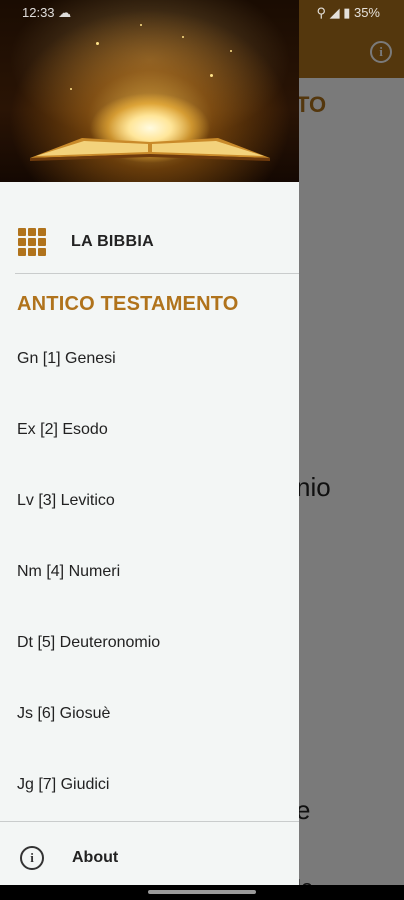 The width and height of the screenshot is (404, 900). I want to click on home-gesture-handle, so click(202, 892).